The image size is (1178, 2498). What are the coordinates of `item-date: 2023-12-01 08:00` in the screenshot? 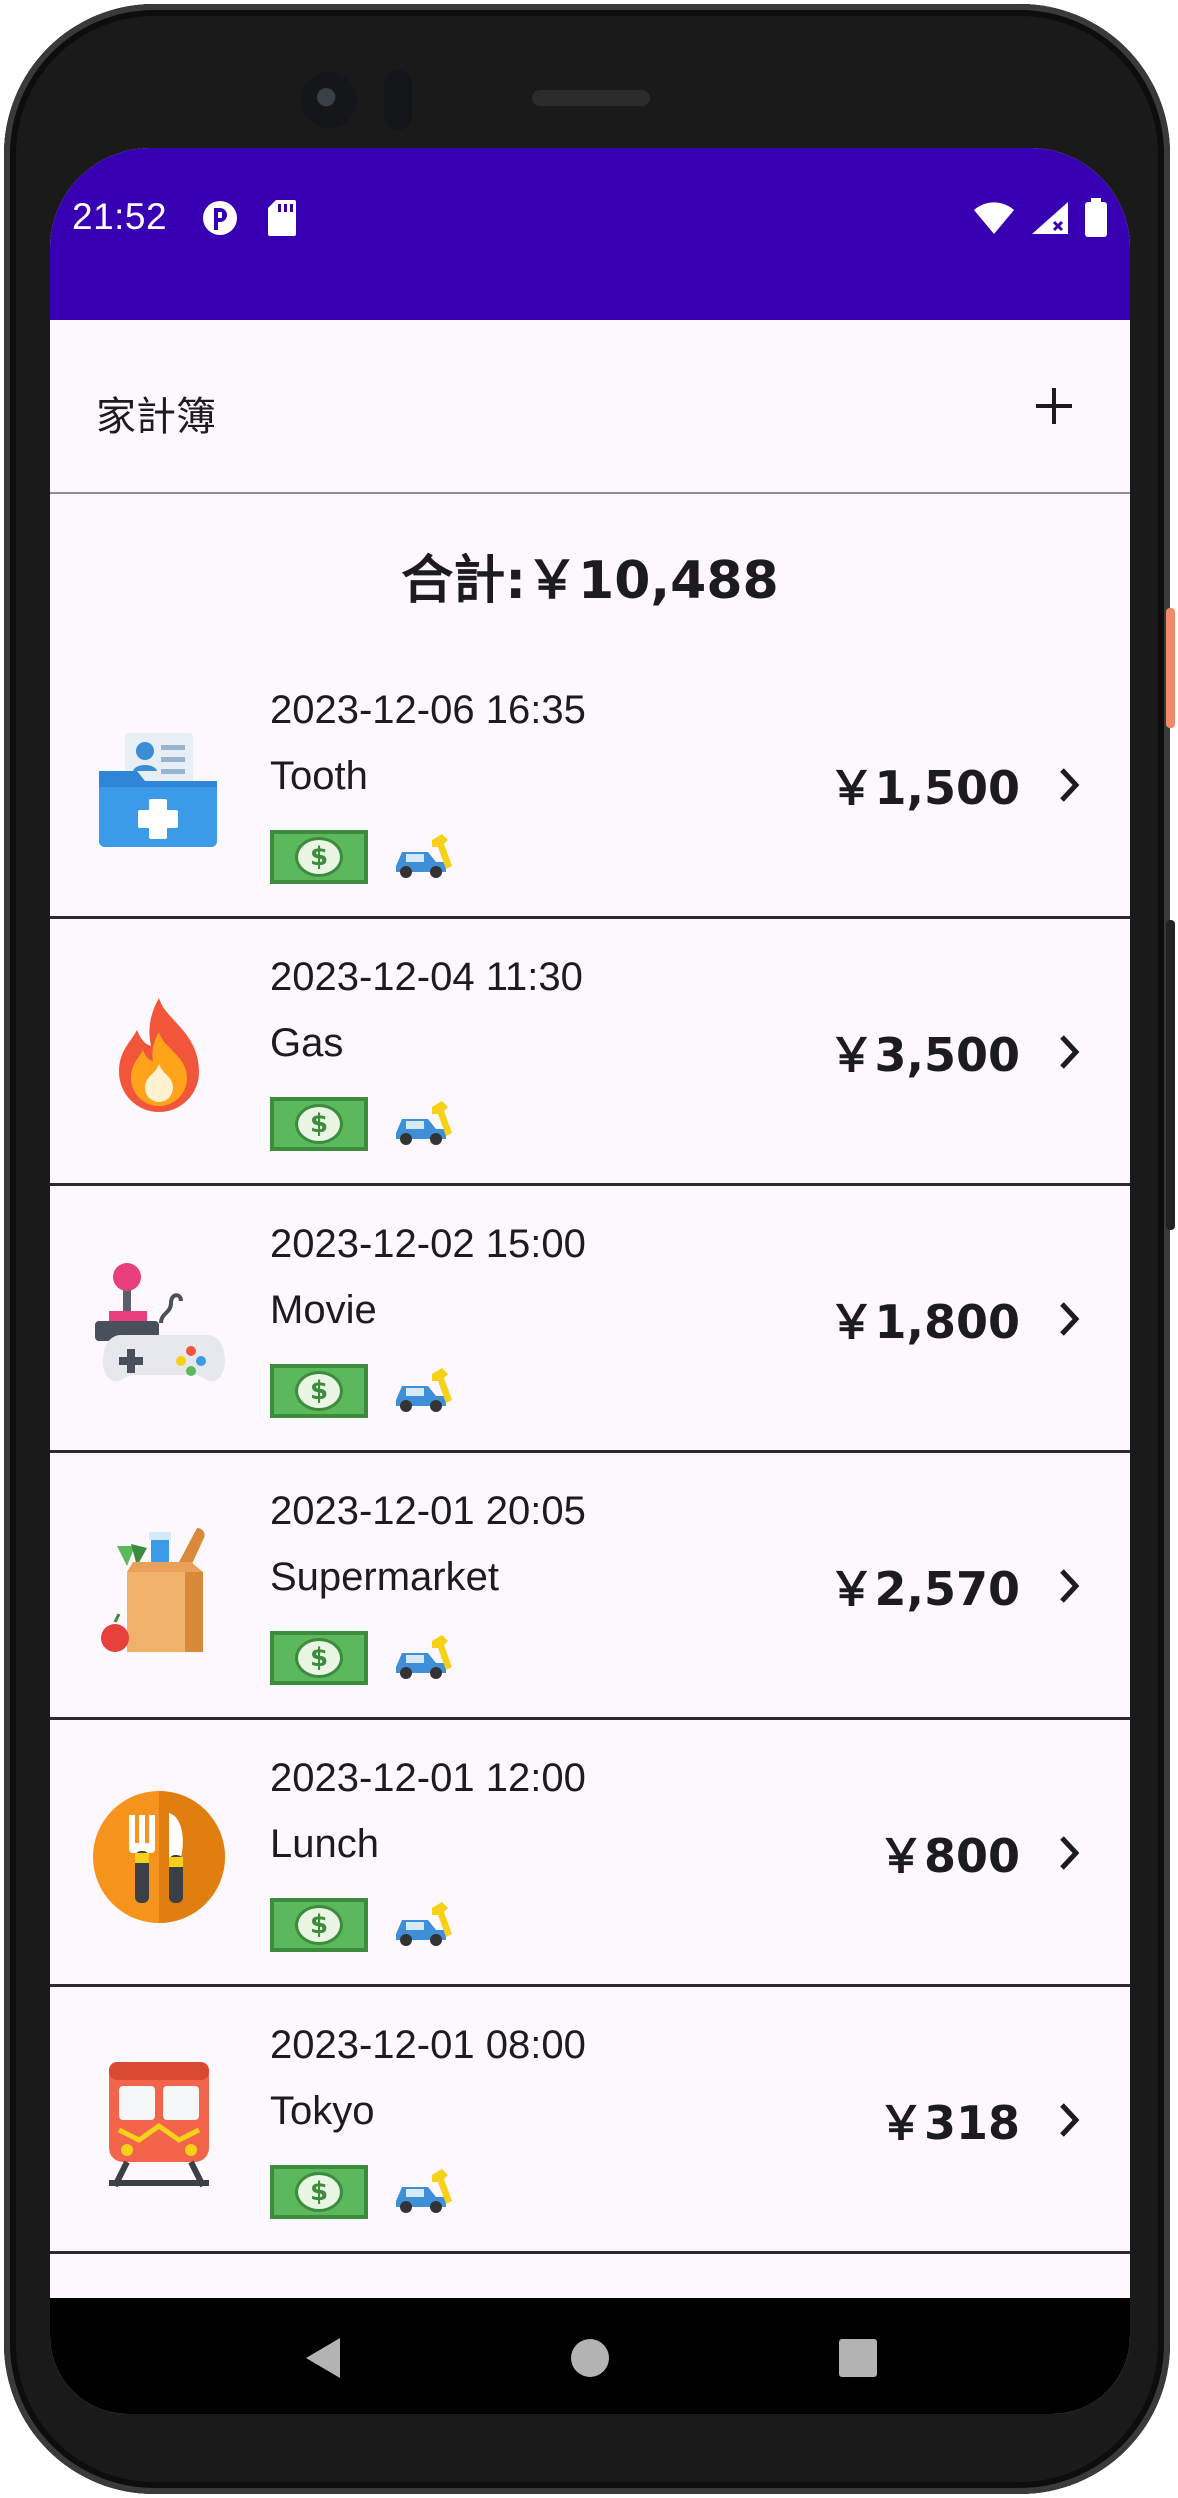 It's located at (428, 2045).